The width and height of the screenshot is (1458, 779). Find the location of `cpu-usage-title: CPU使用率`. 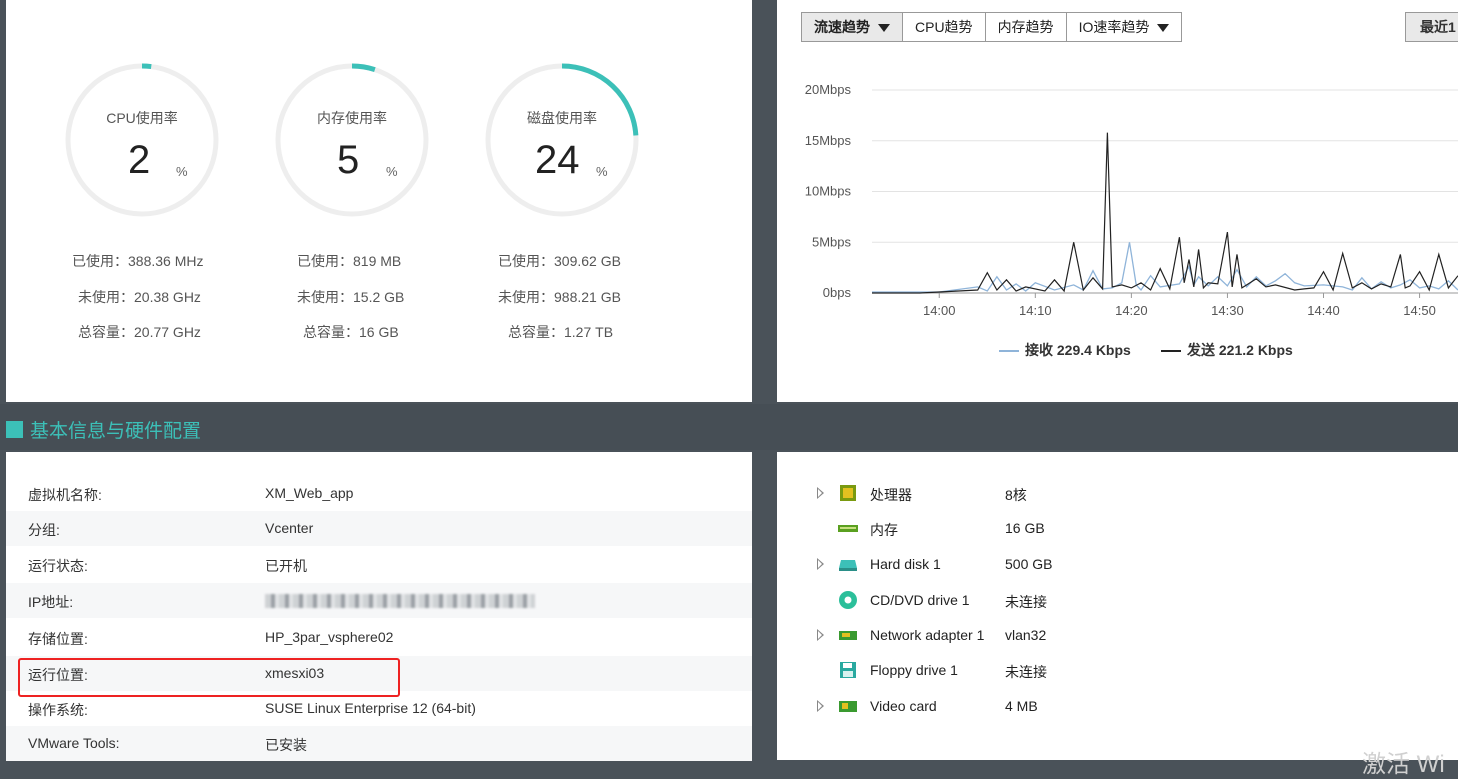

cpu-usage-title: CPU使用率 is located at coordinates (142, 118).